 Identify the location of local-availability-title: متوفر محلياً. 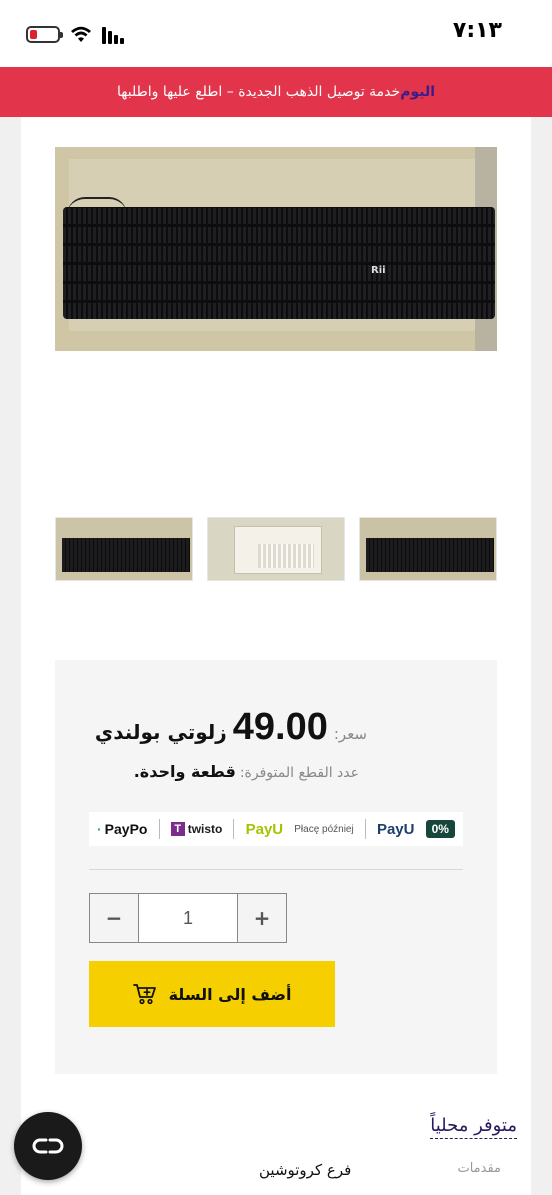
(473, 1127).